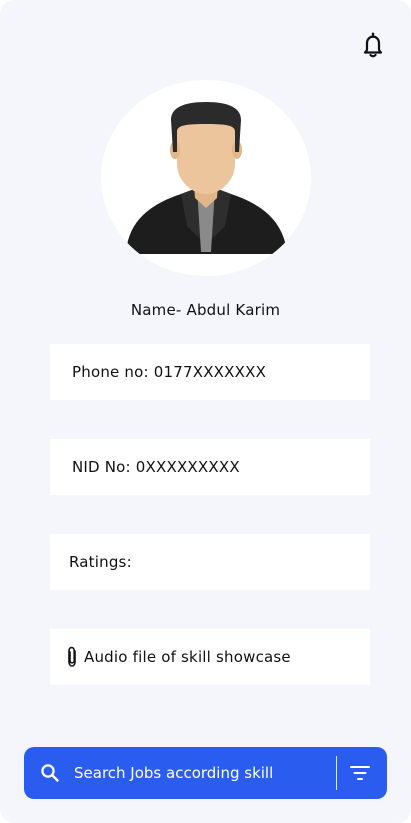 The width and height of the screenshot is (411, 823). I want to click on nid-card: NID No: 0XXXXXXXXX, so click(210, 467).